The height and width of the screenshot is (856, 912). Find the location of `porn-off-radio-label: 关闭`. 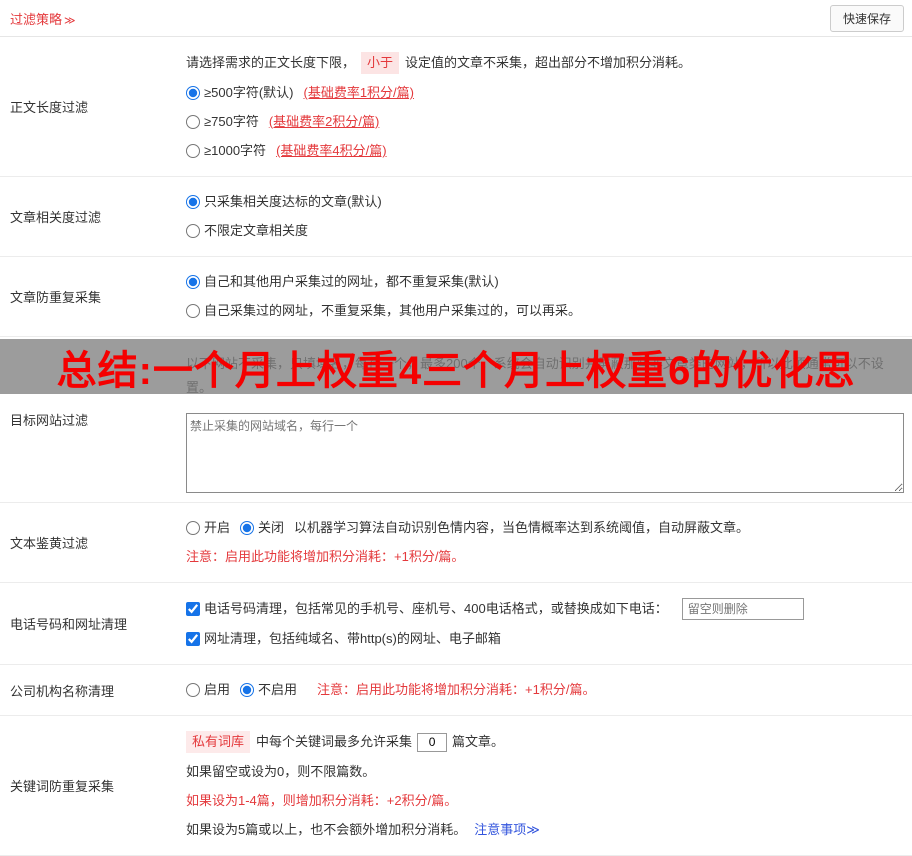

porn-off-radio-label: 关闭 is located at coordinates (262, 528).